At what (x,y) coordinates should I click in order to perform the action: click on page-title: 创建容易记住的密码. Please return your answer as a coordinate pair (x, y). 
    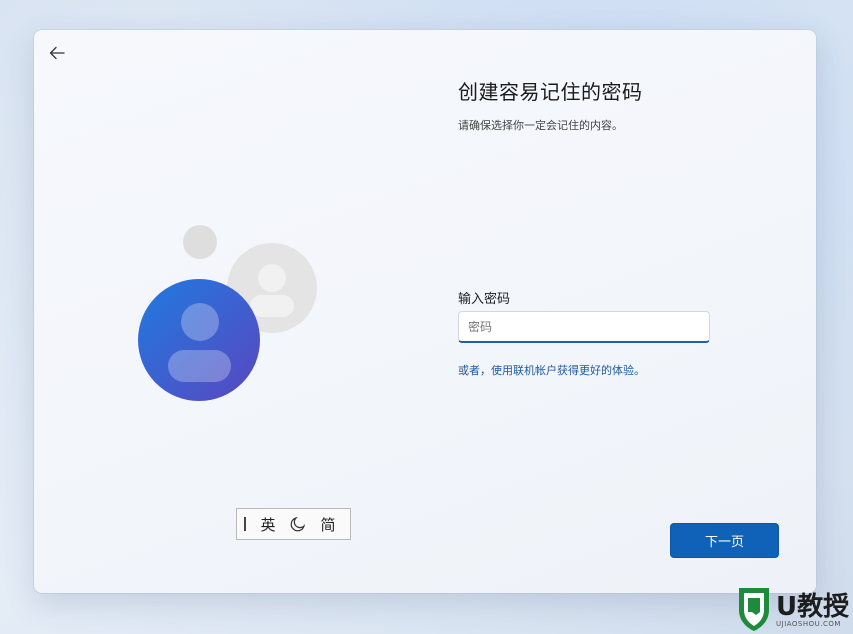
    Looking at the image, I should click on (550, 92).